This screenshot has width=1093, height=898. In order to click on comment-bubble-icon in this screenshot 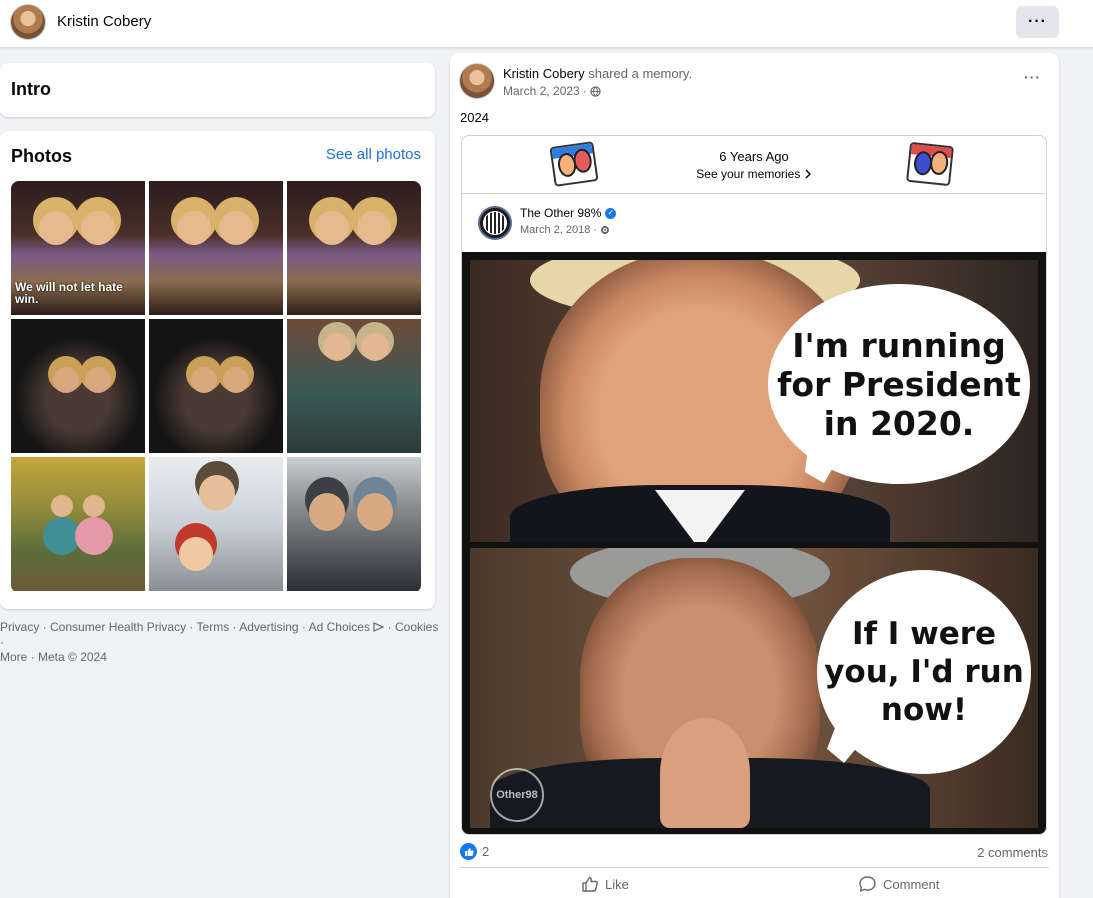, I will do `click(867, 884)`.